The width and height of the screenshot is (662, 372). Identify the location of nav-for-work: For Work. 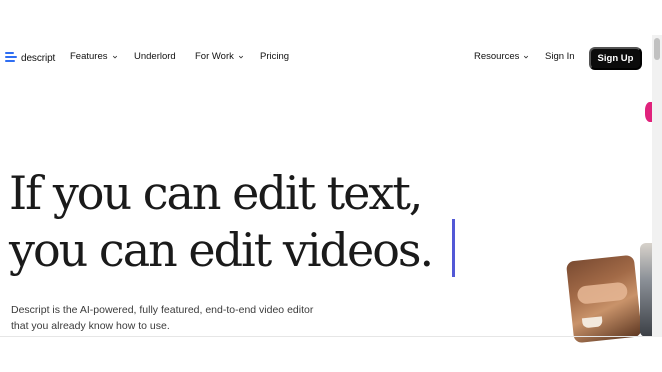
(219, 56).